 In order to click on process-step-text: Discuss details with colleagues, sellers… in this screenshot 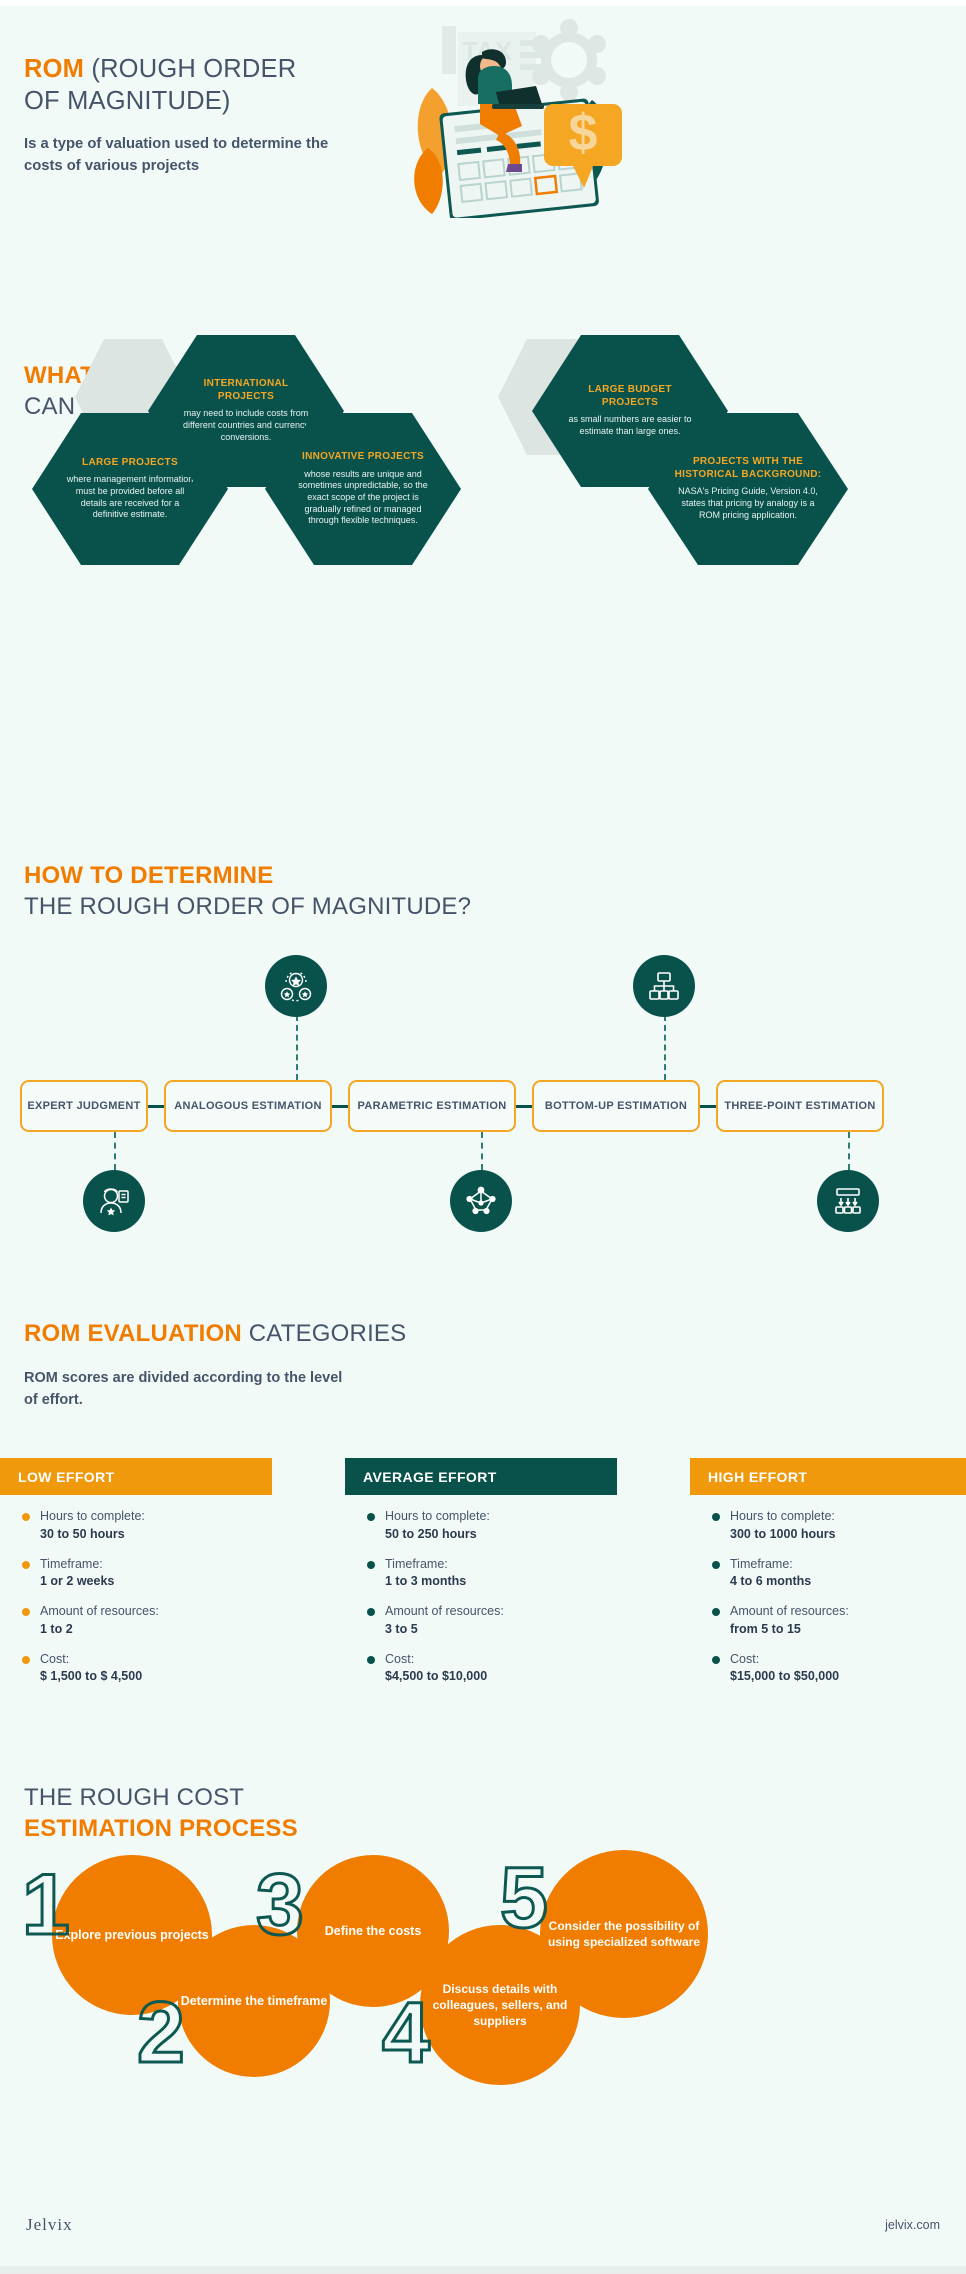, I will do `click(500, 2005)`.